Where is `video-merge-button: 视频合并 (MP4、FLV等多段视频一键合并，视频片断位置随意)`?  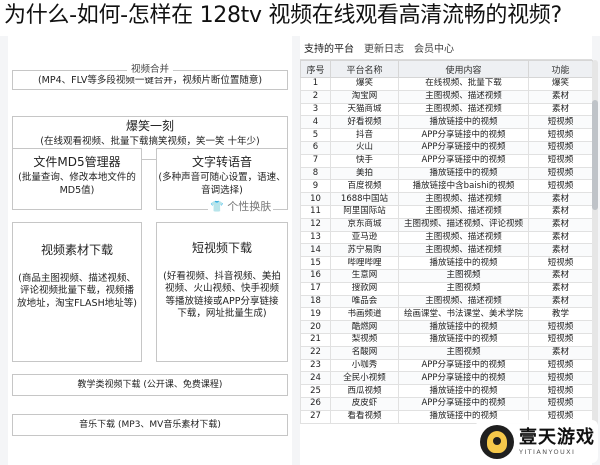
video-merge-button: 视频合并 (MP4、FLV等多段视频一键合并，视频片断位置随意) is located at coordinates (150, 77).